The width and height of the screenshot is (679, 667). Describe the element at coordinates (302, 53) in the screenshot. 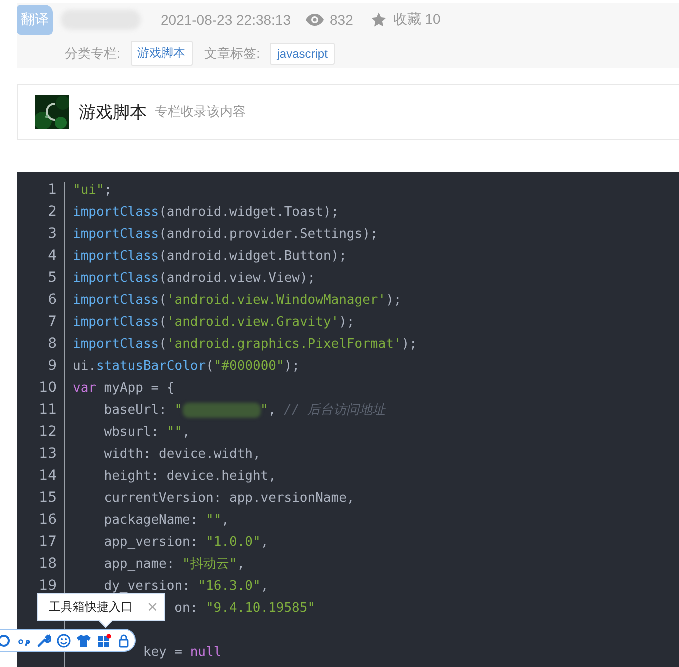

I see `article-tag: javascript` at that location.